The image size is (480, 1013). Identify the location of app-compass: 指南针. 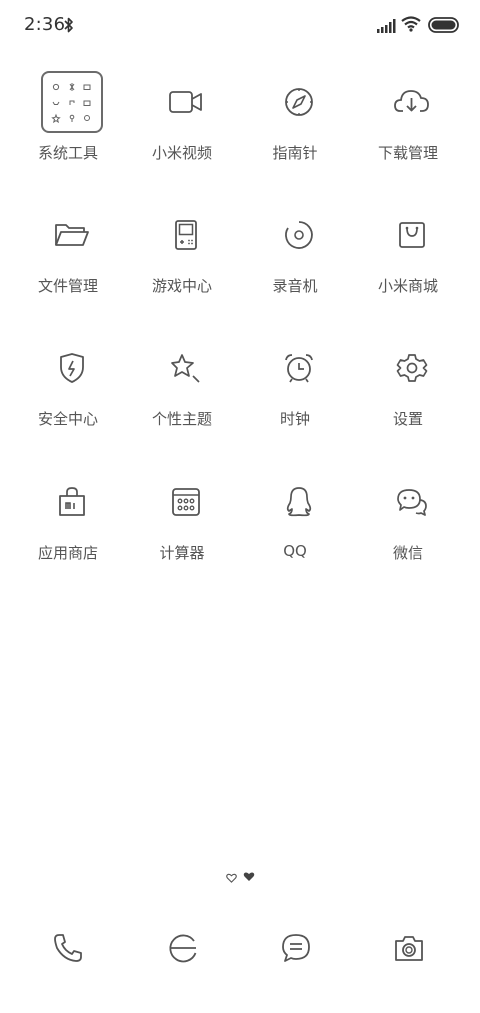
(295, 120).